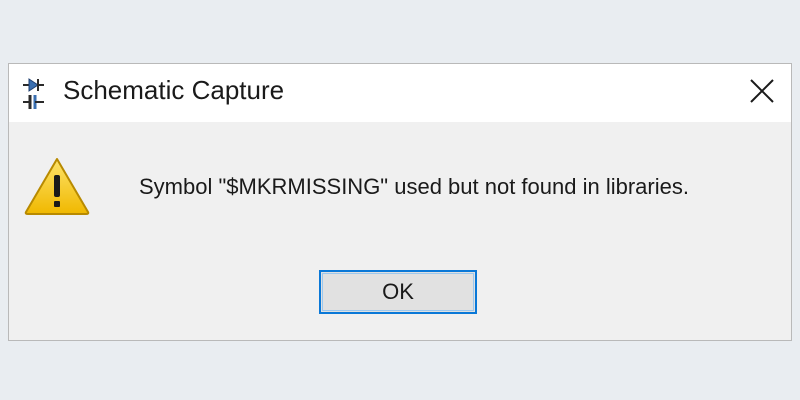  Describe the element at coordinates (400, 93) in the screenshot. I see `dialog-titlebar: Schematic Capture` at that location.